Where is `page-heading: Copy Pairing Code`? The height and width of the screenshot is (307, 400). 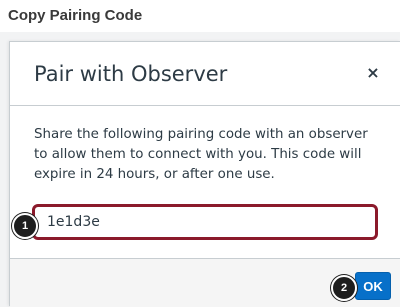 page-heading: Copy Pairing Code is located at coordinates (200, 16).